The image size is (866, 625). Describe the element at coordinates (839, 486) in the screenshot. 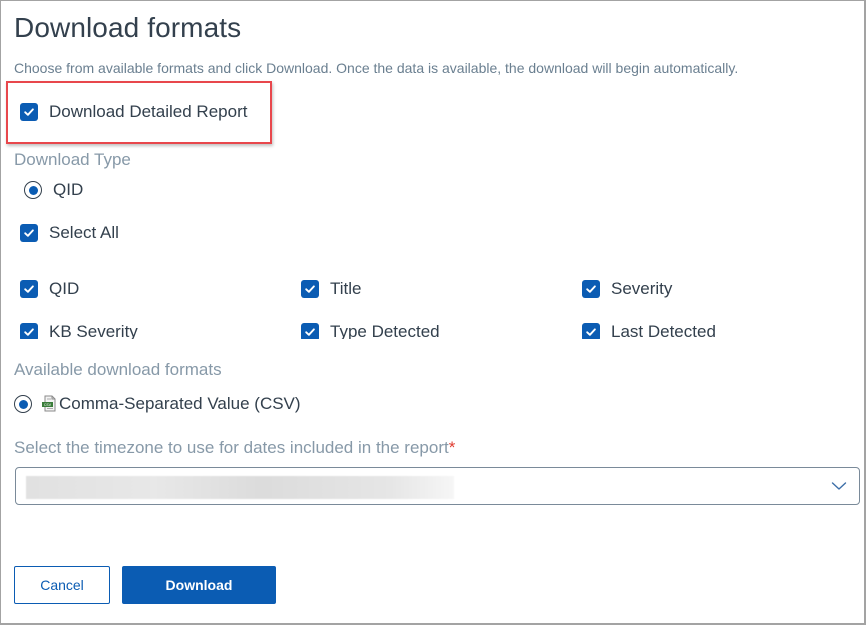

I see `chevron-down-icon` at that location.